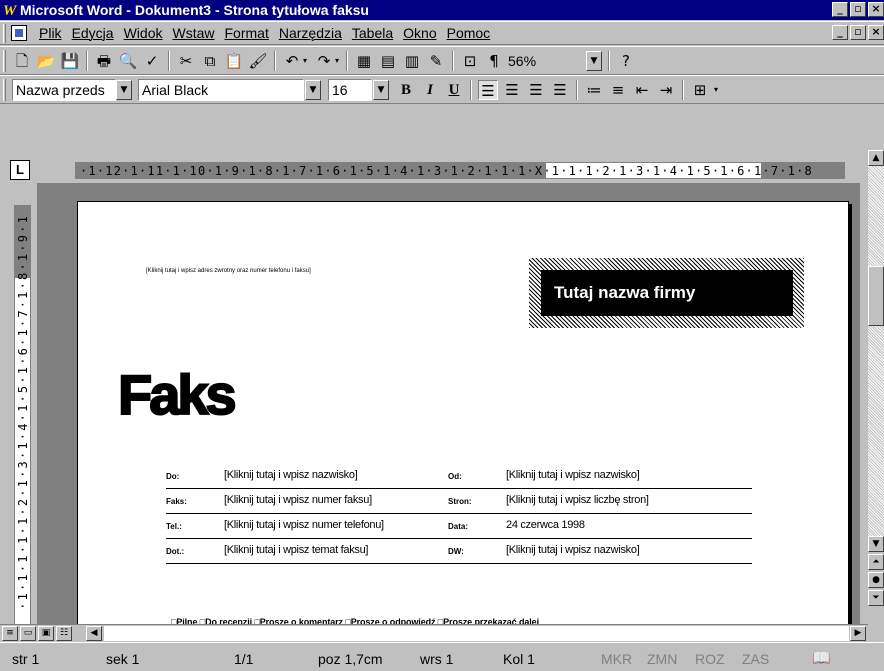  Describe the element at coordinates (618, 90) in the screenshot. I see `bullets-icon: ≡` at that location.